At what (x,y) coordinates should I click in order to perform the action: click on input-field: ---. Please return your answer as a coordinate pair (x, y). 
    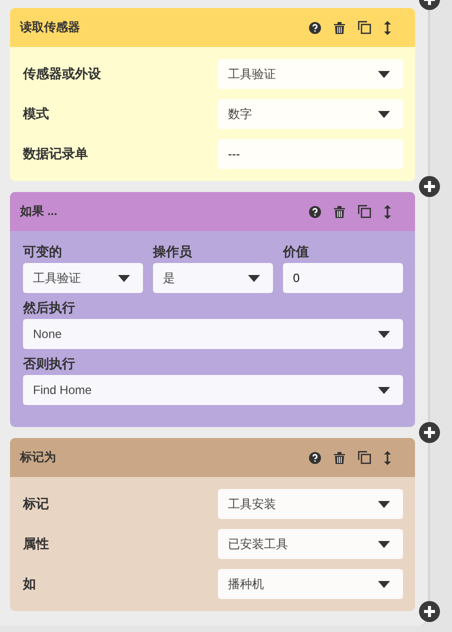
    Looking at the image, I should click on (310, 154).